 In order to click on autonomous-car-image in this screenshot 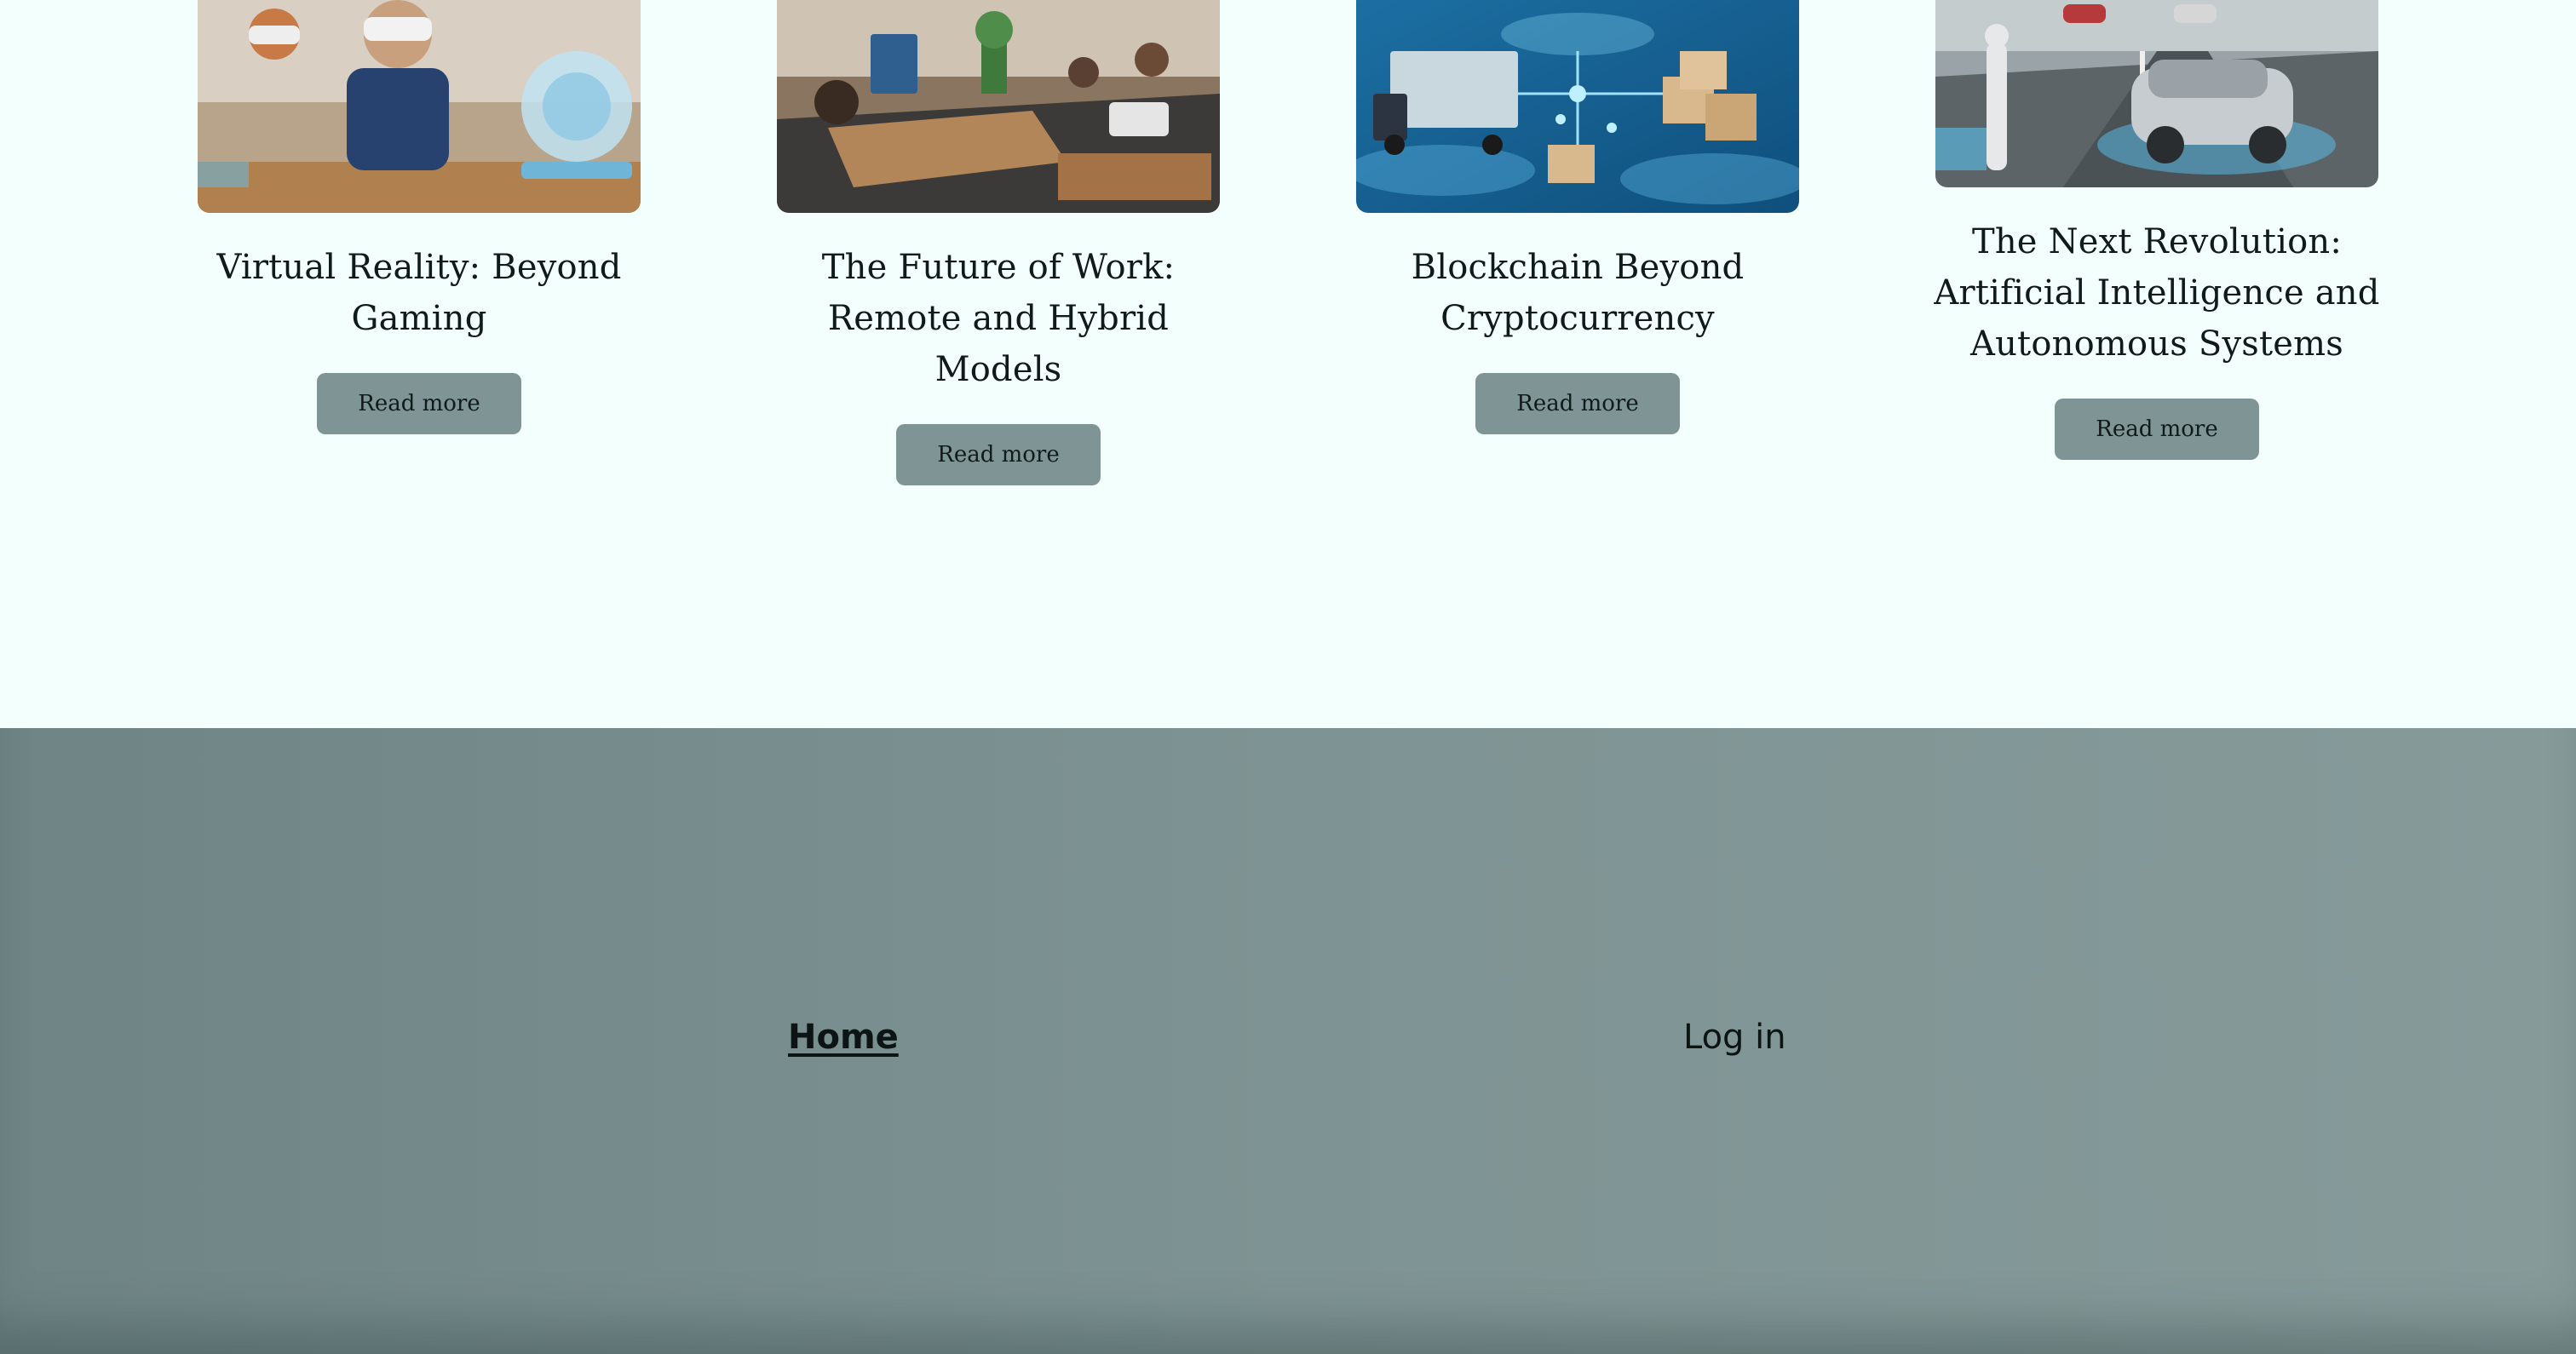, I will do `click(2157, 93)`.